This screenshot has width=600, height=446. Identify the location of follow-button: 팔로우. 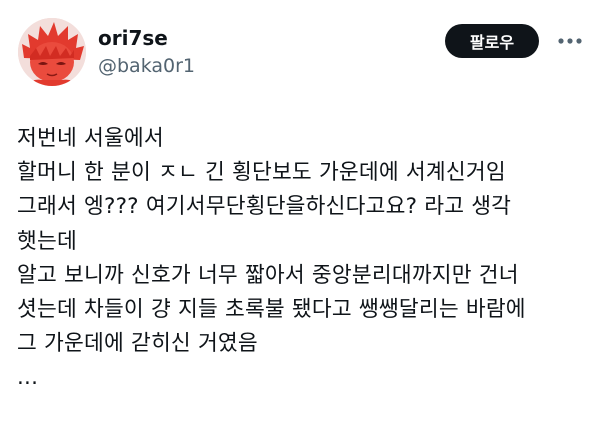
(492, 41).